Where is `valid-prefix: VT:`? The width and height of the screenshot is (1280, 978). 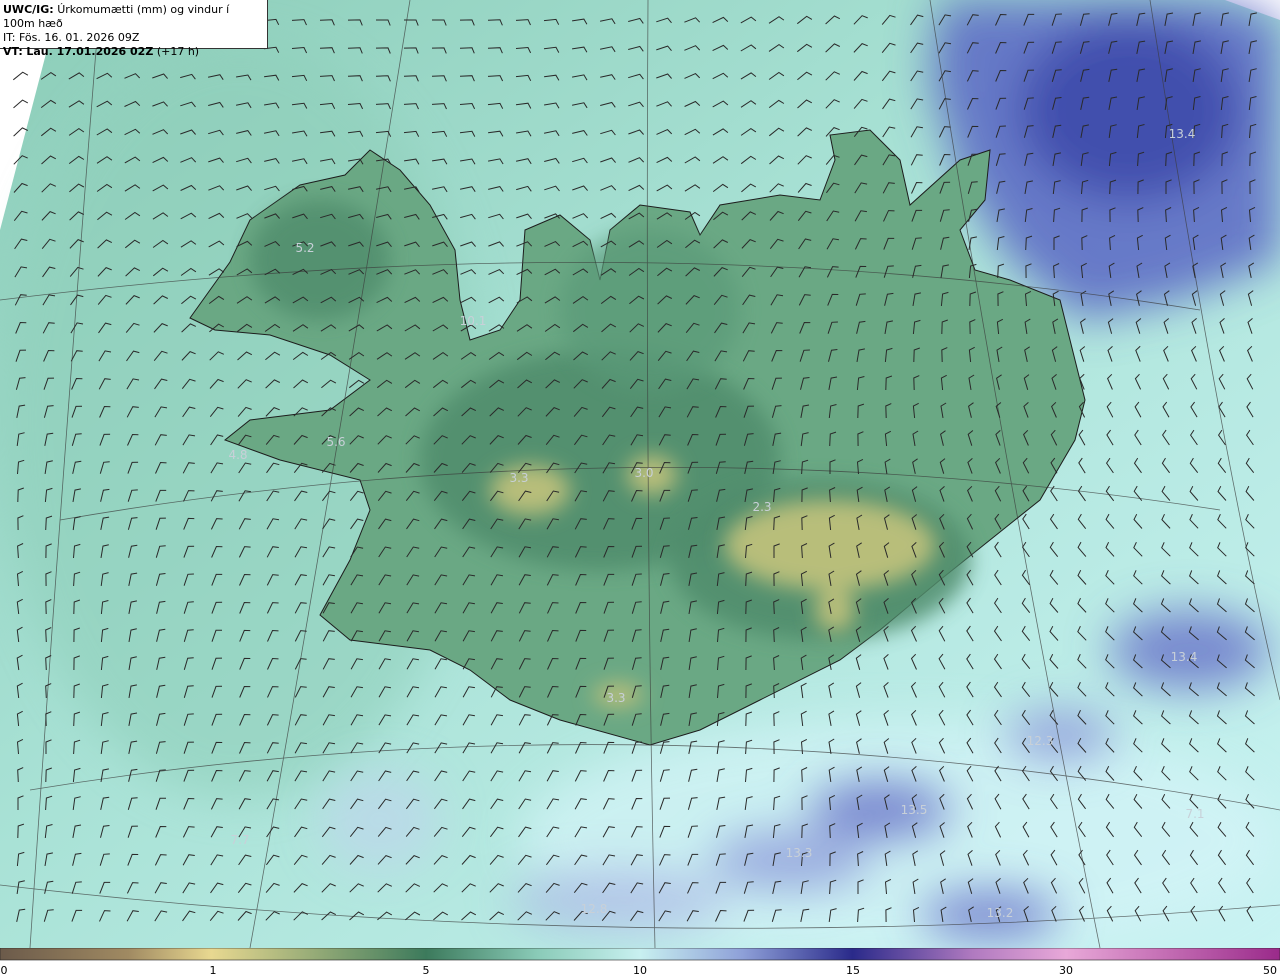 valid-prefix: VT: is located at coordinates (13, 51).